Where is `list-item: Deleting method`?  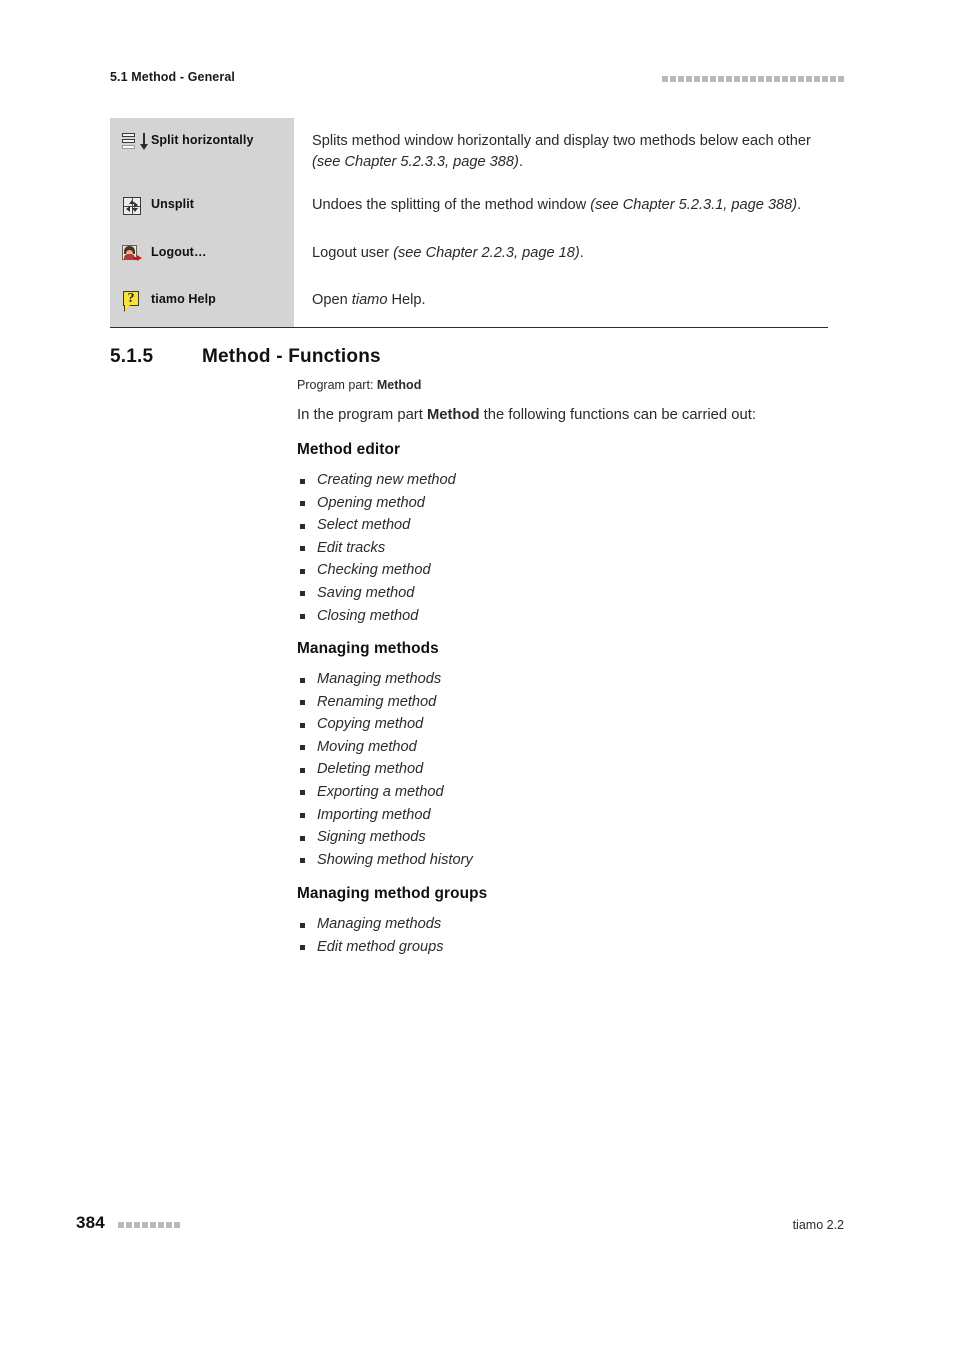
list-item: Deleting method is located at coordinates (569, 769).